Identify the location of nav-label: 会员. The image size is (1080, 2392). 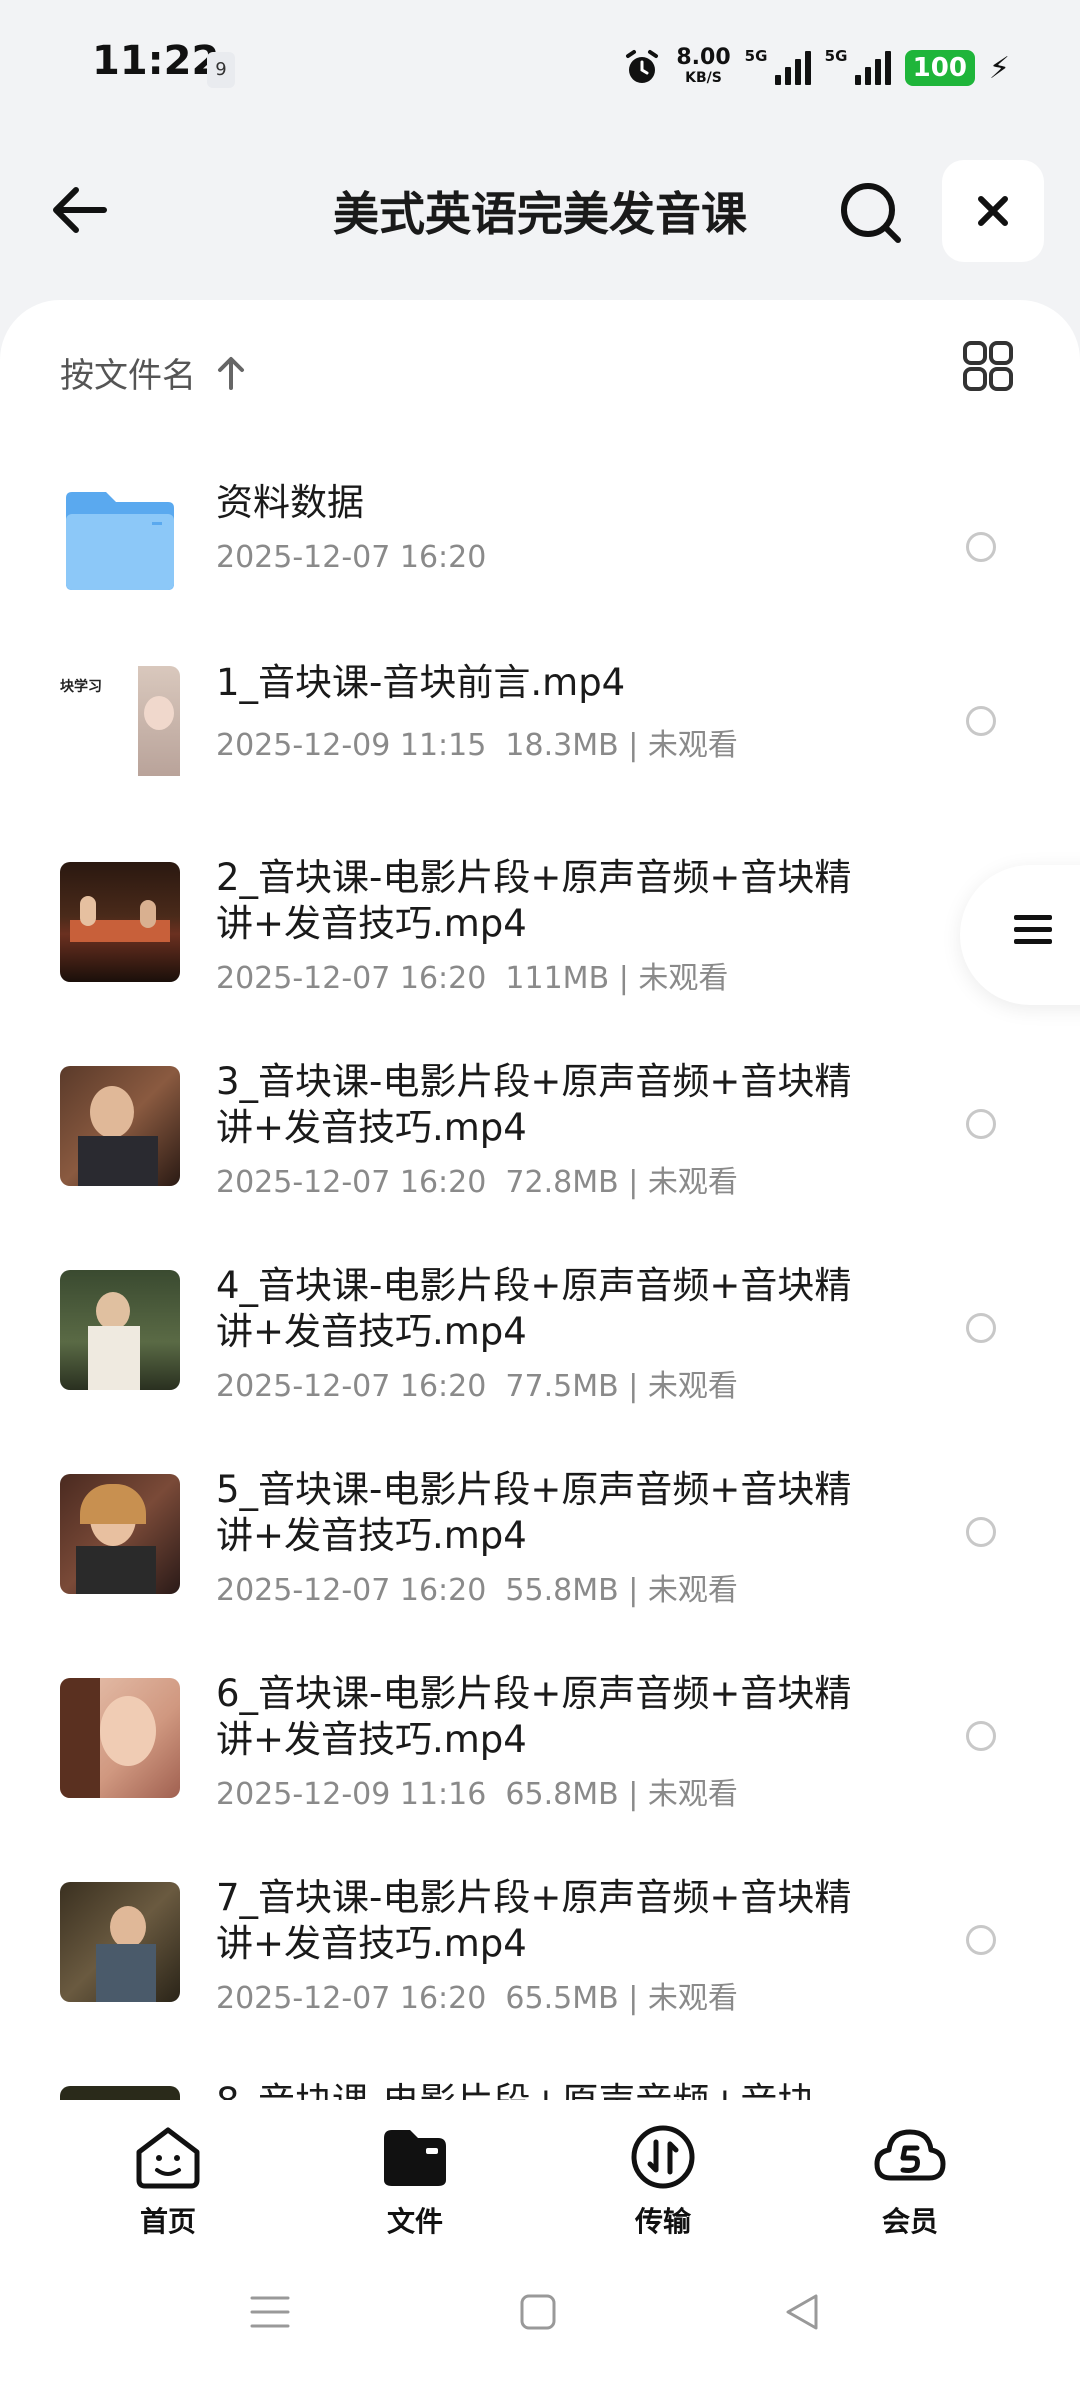
(909, 2221).